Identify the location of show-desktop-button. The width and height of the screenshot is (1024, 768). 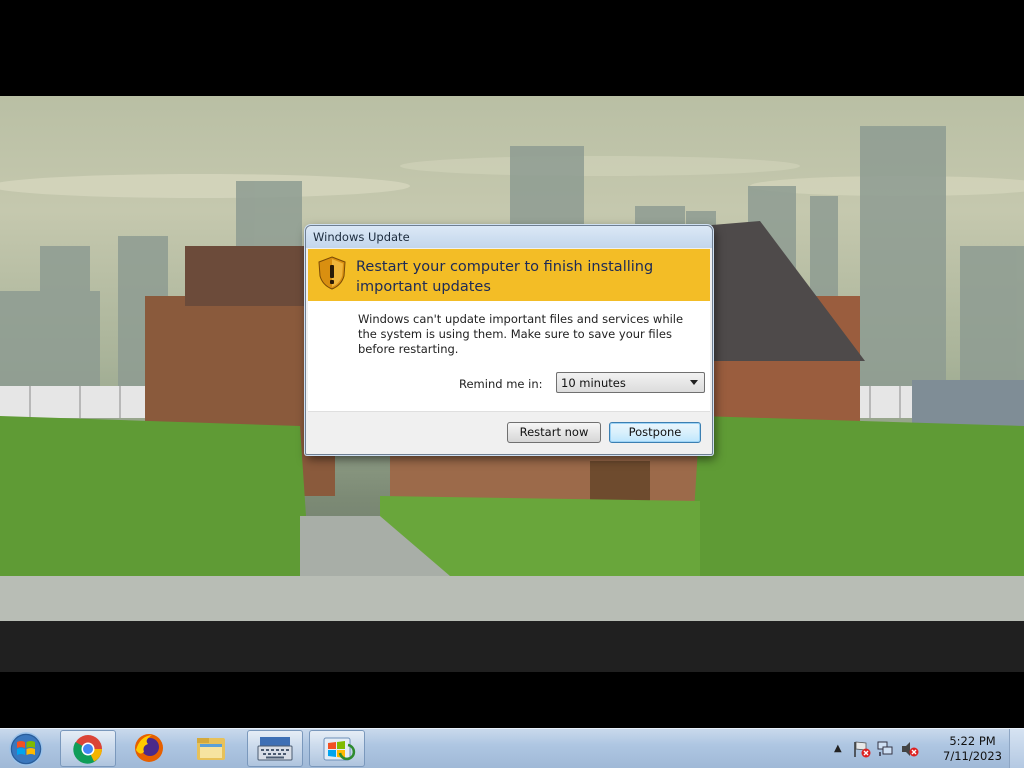
(1016, 748).